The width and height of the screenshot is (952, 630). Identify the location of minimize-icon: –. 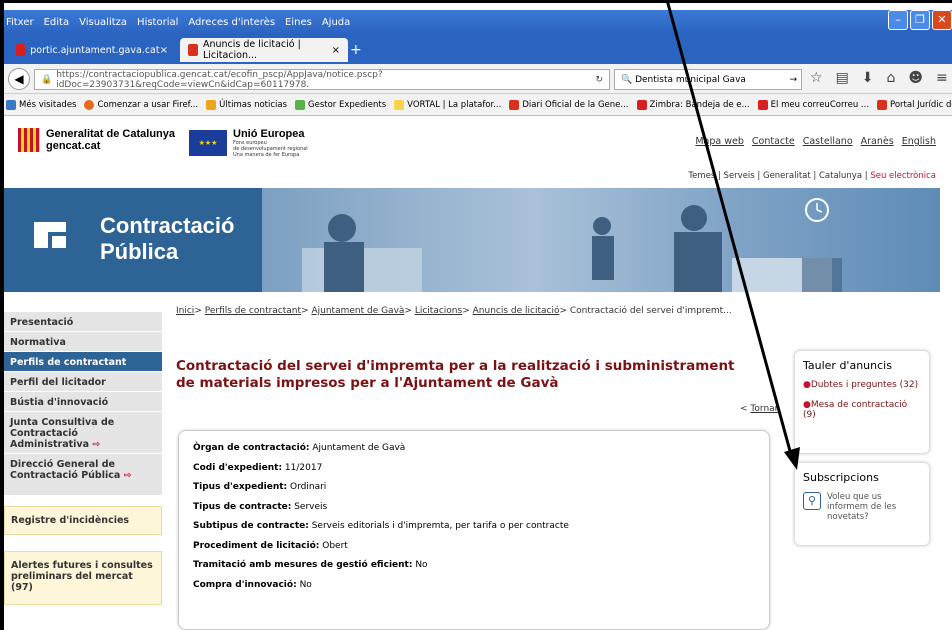
(898, 20).